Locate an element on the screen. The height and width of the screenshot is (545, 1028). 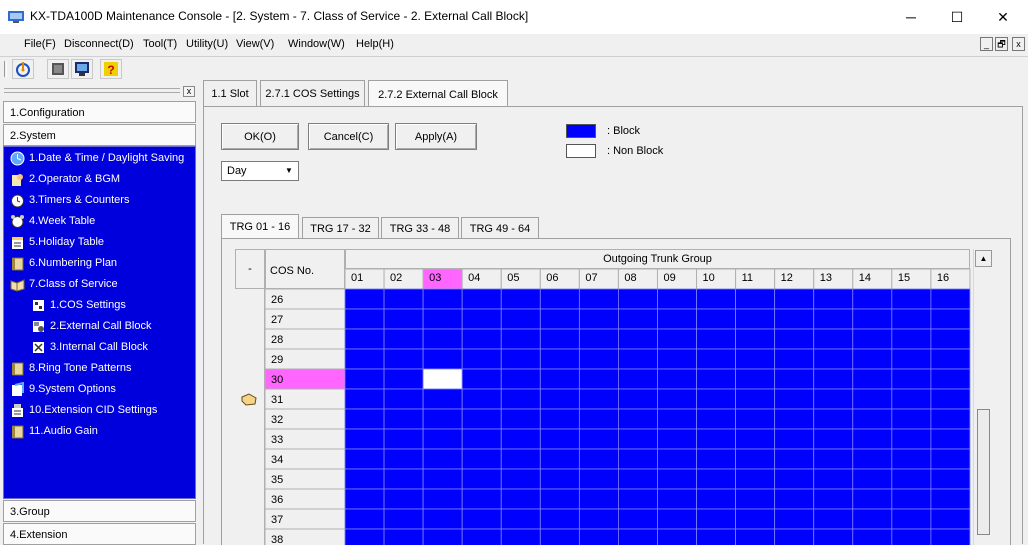
tree-item-cos-settings: 1.COS Settings is located at coordinates (78, 305).